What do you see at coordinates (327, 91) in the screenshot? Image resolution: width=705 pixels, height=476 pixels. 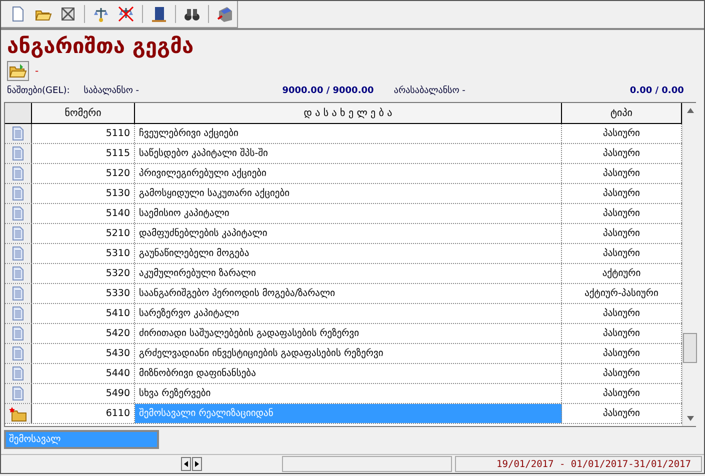 I see `balance-value: 9000.00 / 9000.00` at bounding box center [327, 91].